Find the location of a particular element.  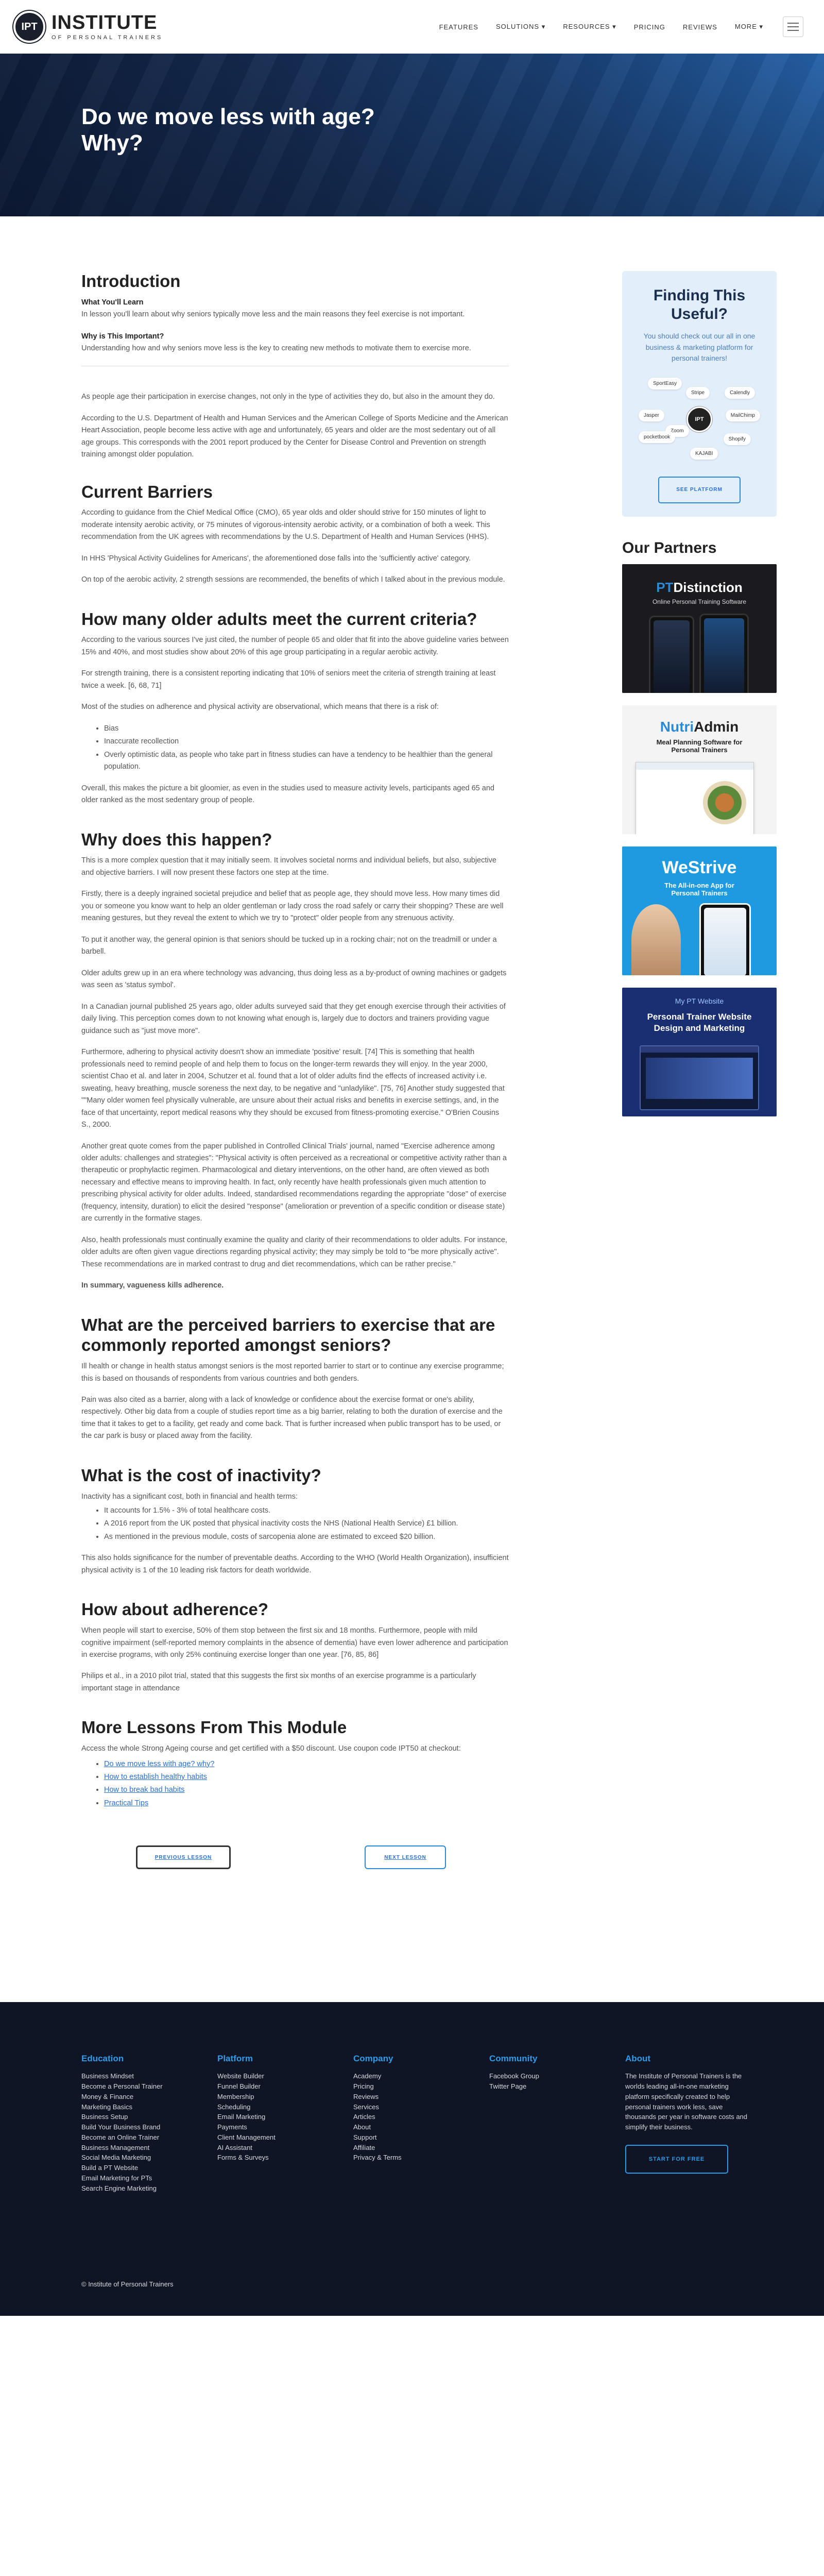

footer-link: Privacy & Terms is located at coordinates (421, 2158).